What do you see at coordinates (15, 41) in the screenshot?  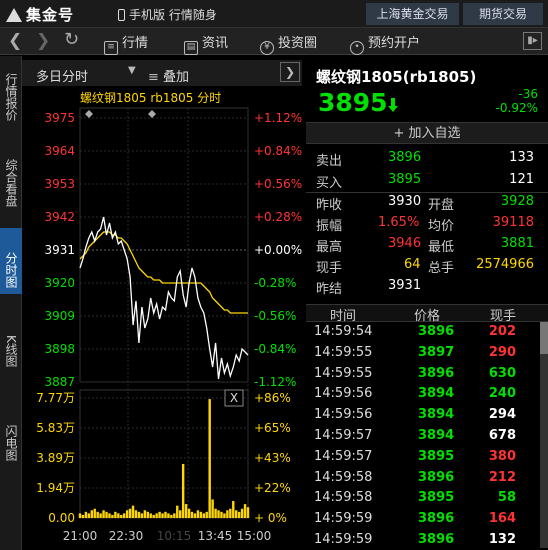 I see `back-icon: ❮` at bounding box center [15, 41].